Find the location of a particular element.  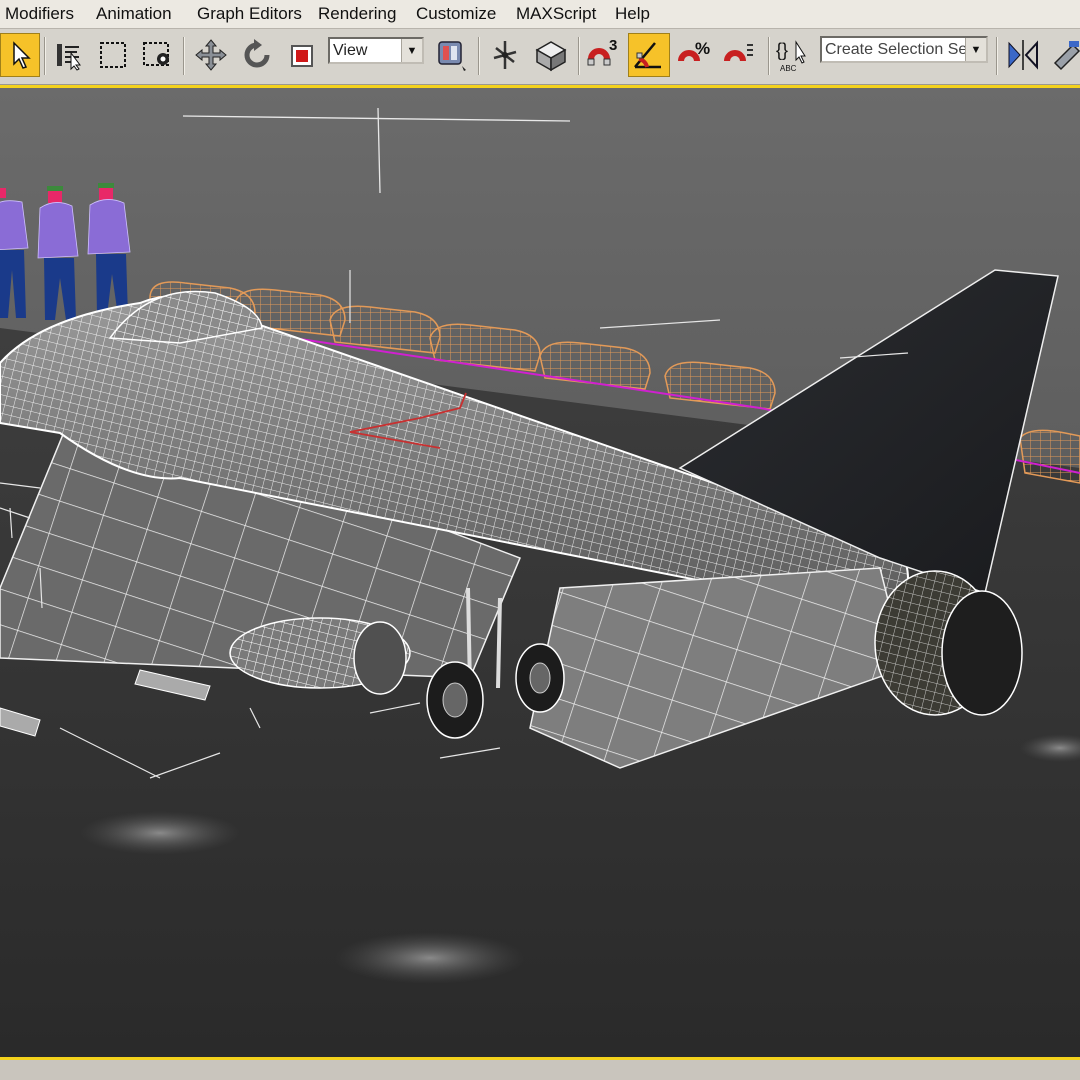

named-selection-set-dropdown: Create Selection Set ▼ is located at coordinates (904, 49).